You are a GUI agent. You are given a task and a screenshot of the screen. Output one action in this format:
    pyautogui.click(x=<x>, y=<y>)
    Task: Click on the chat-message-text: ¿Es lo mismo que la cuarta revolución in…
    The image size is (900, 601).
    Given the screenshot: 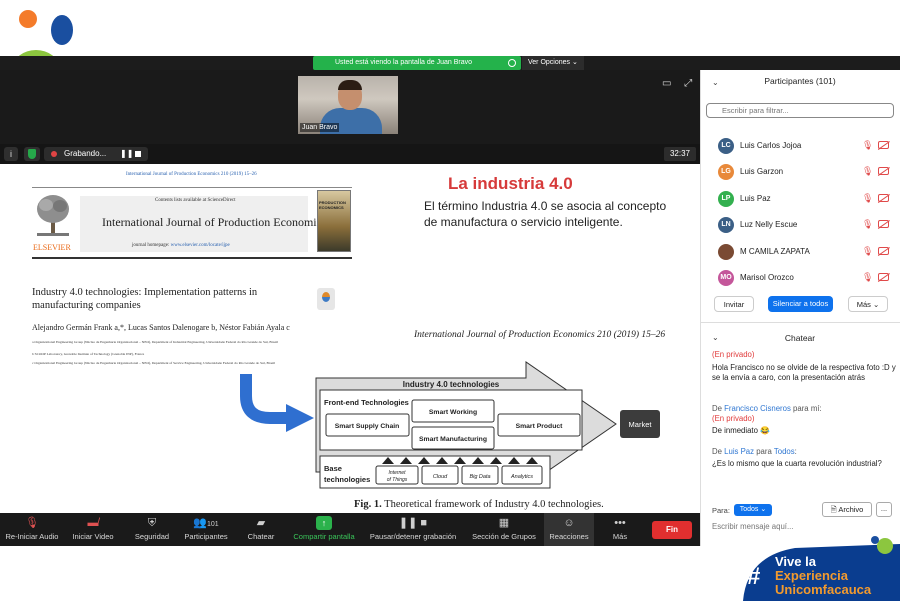 What is the action you would take?
    pyautogui.click(x=797, y=463)
    